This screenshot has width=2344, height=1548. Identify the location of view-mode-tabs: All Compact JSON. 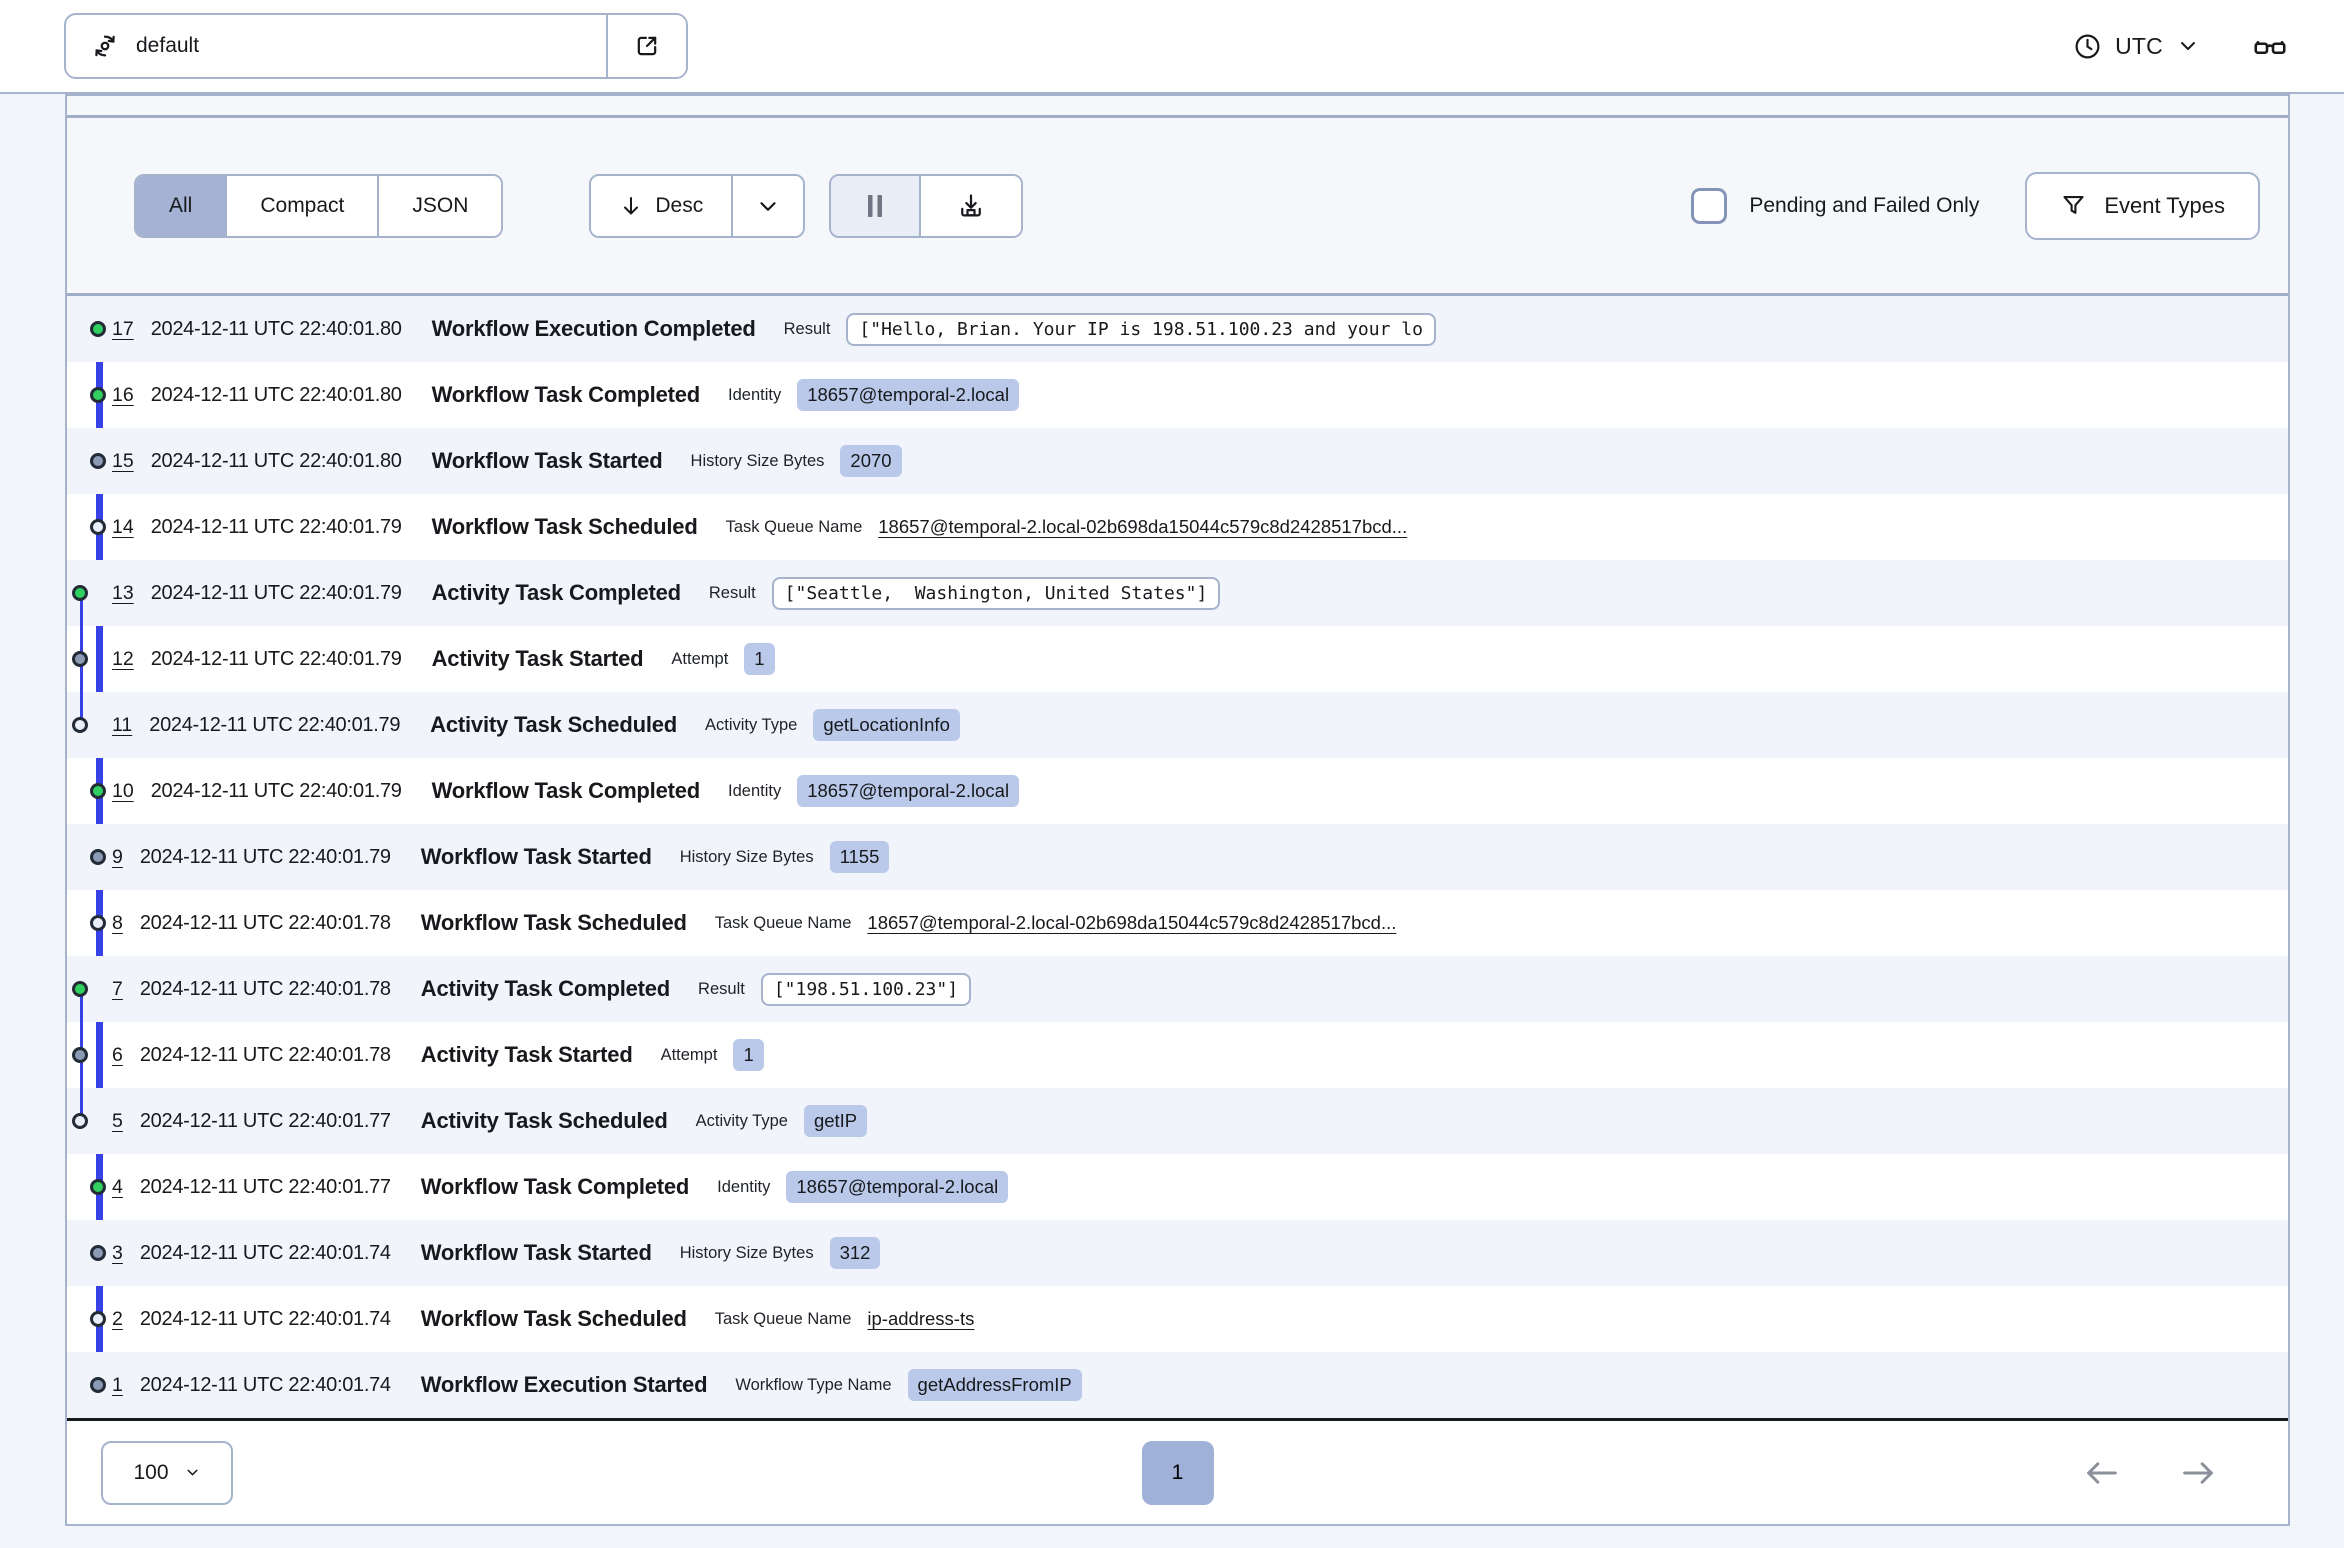
(319, 205).